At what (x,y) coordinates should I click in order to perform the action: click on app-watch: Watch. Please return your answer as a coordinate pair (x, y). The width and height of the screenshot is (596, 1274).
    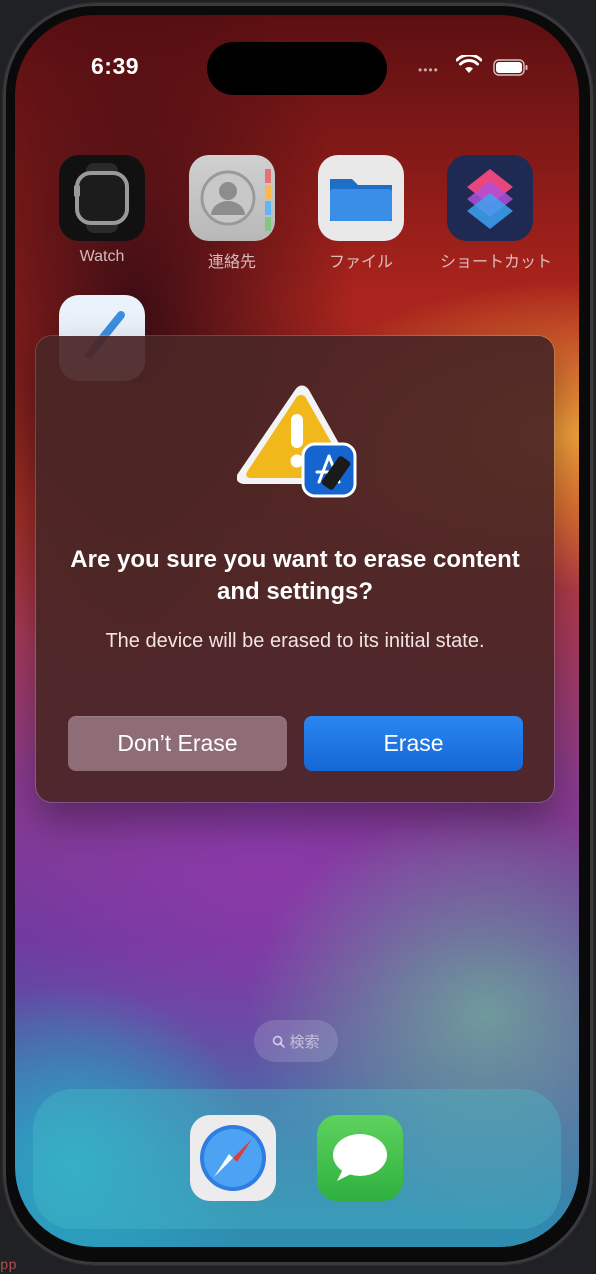
    Looking at the image, I should click on (102, 210).